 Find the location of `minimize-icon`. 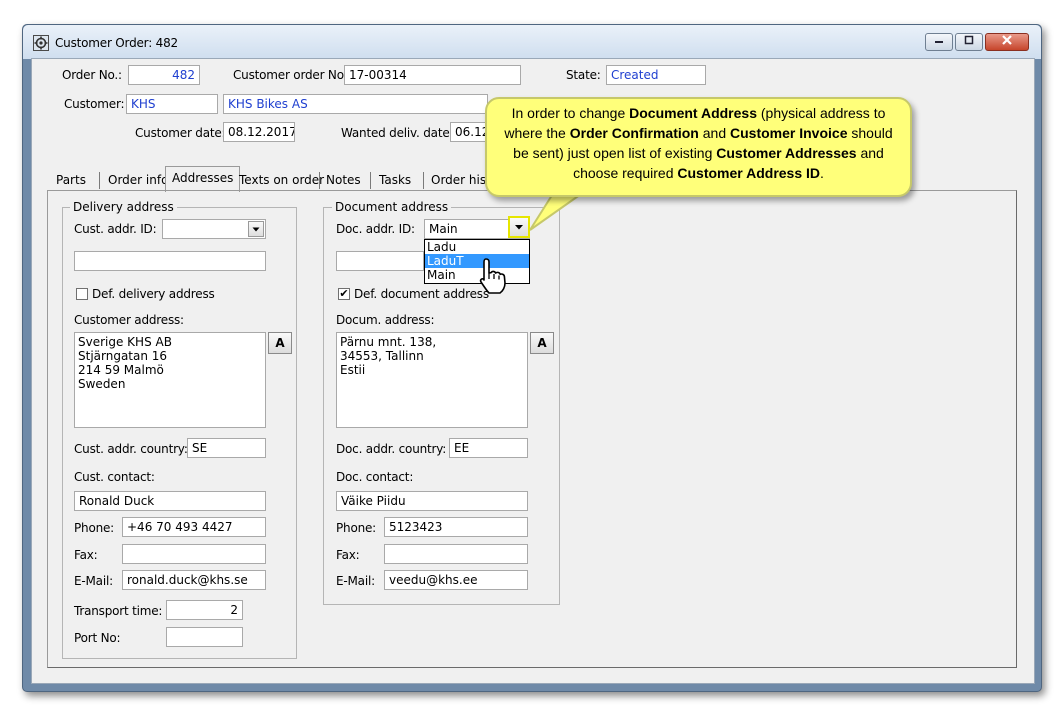

minimize-icon is located at coordinates (939, 42).